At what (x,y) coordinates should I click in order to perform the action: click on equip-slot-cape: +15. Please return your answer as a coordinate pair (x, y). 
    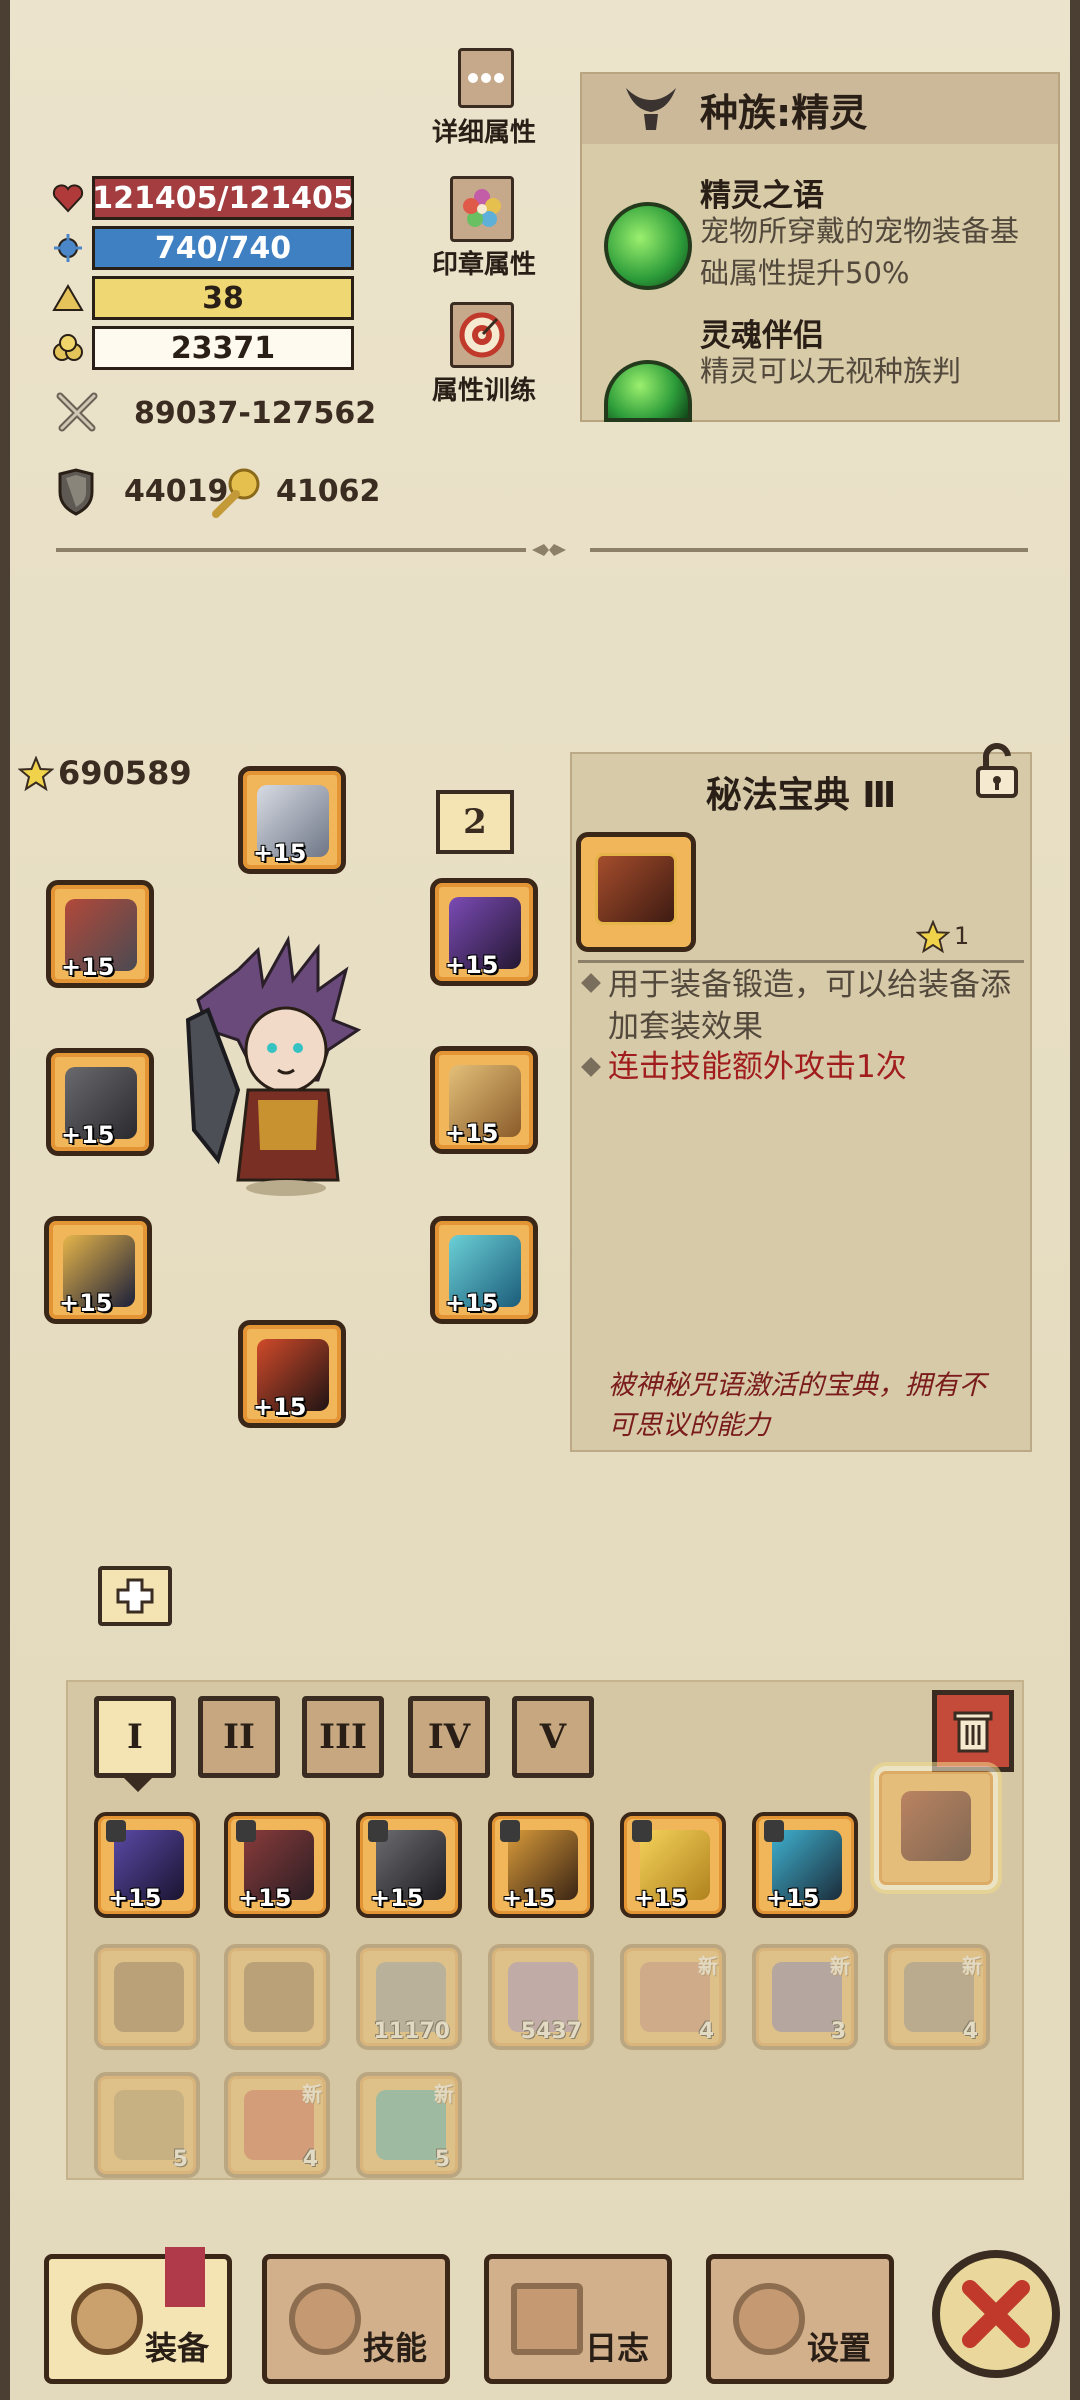
    Looking at the image, I should click on (98, 1270).